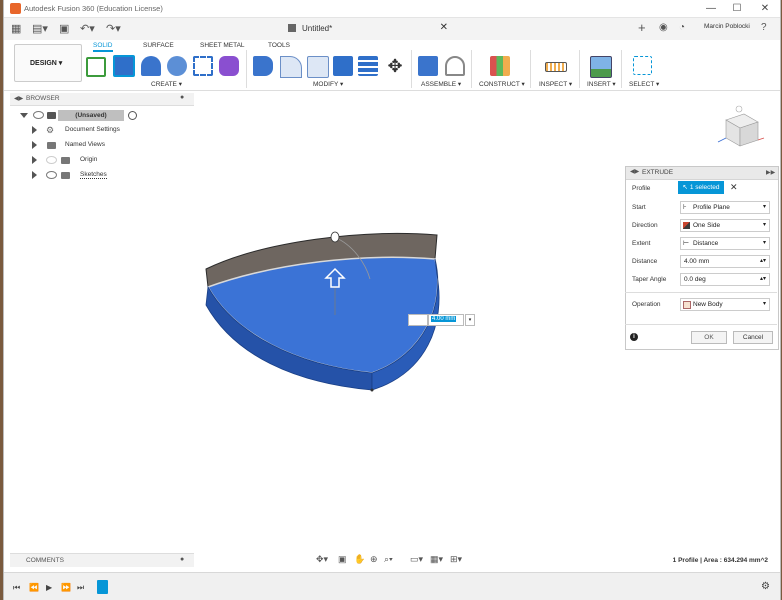  Describe the element at coordinates (601, 84) in the screenshot. I see `insert-menu: INSERT ▾` at that location.